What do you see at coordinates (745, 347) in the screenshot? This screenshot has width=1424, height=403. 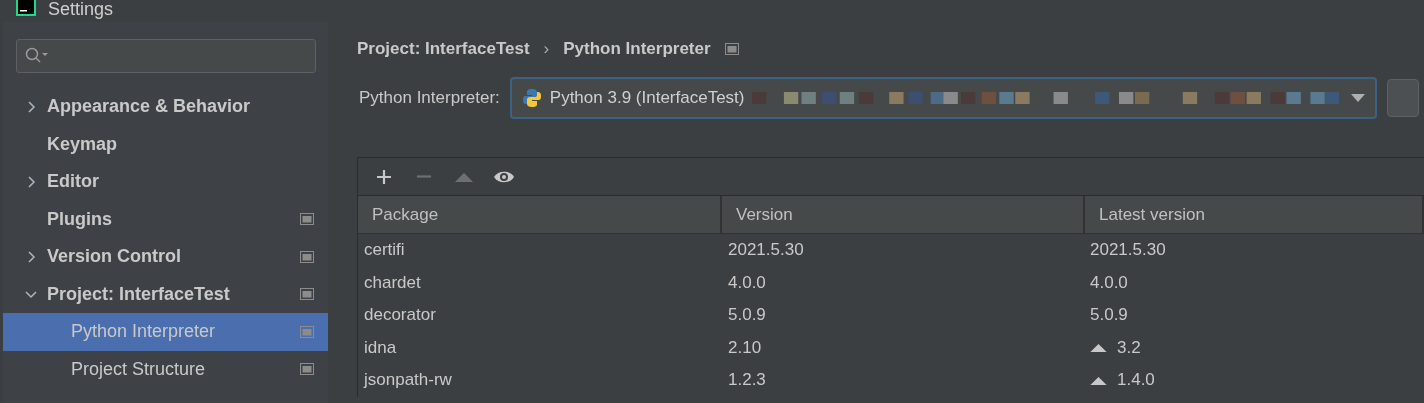 I see `table-cell-text: 2.10` at bounding box center [745, 347].